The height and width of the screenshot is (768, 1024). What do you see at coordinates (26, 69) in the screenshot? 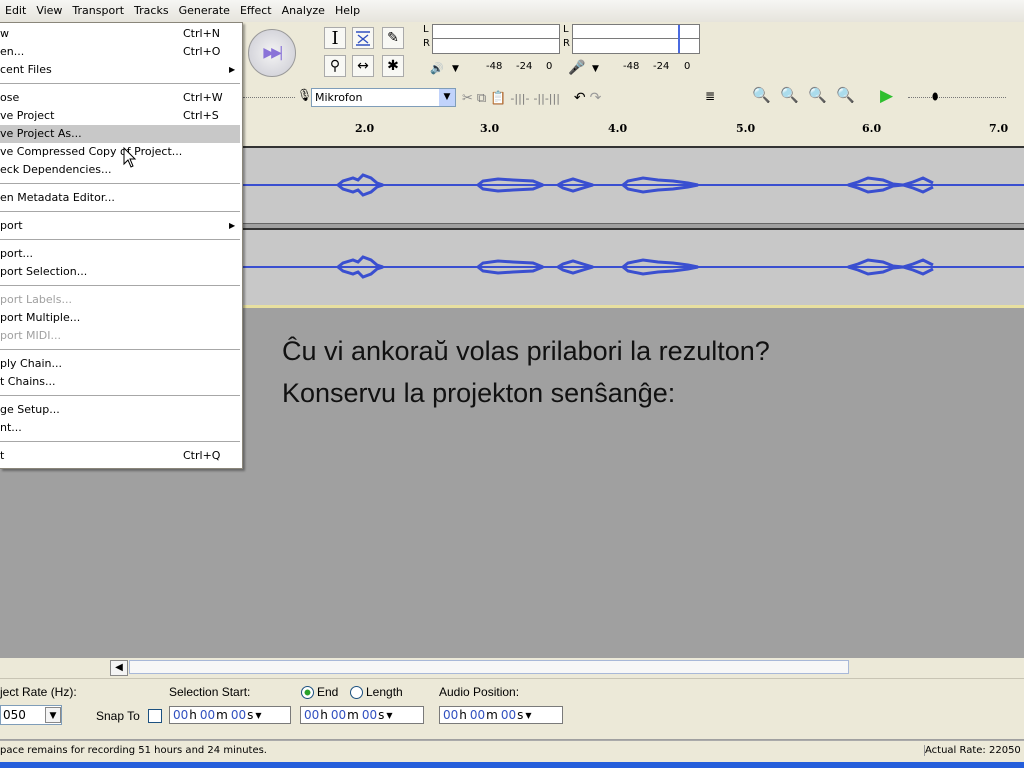
I see `menu-item-label: cent Files` at bounding box center [26, 69].